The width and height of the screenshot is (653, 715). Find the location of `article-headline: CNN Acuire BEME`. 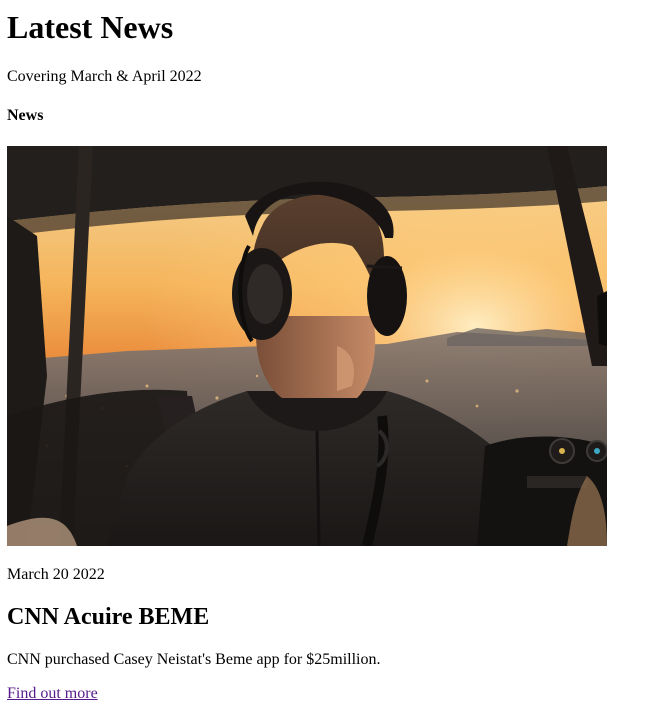

article-headline: CNN Acuire BEME is located at coordinates (108, 617).